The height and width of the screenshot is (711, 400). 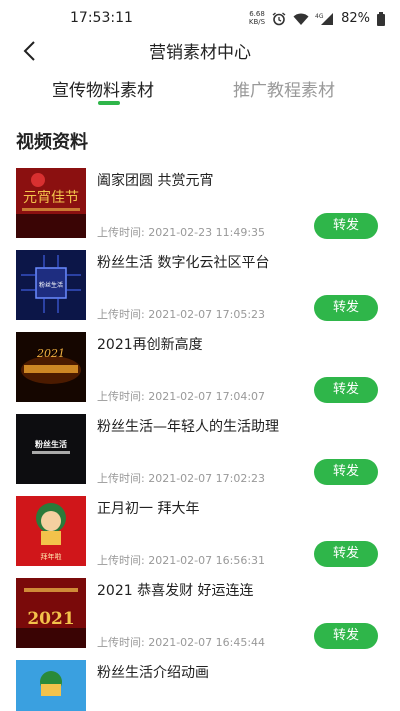 I want to click on page-title: 营销素材中心, so click(x=200, y=53).